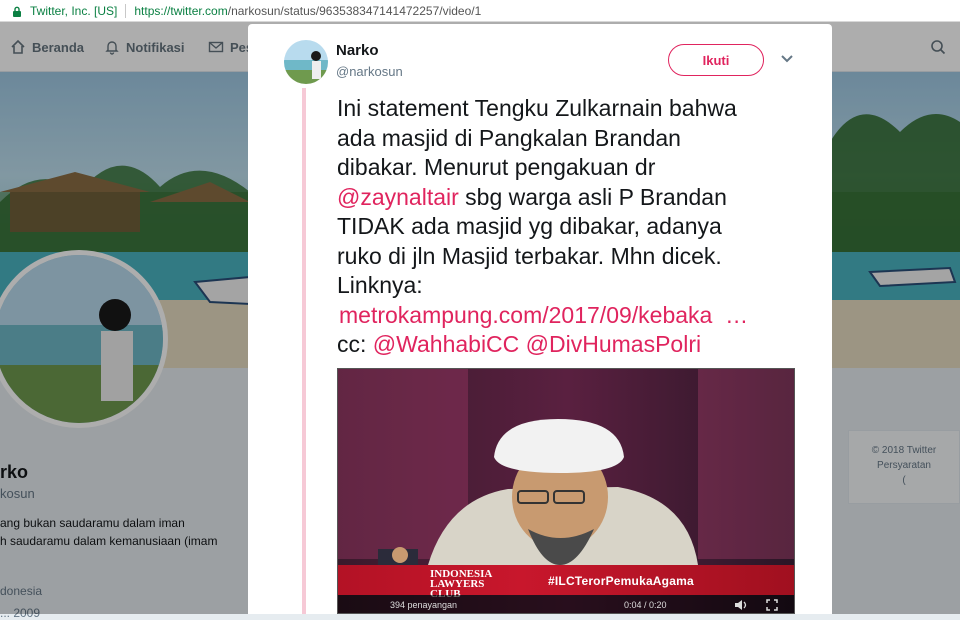 The height and width of the screenshot is (620, 960). I want to click on author-avatar, so click(306, 62).